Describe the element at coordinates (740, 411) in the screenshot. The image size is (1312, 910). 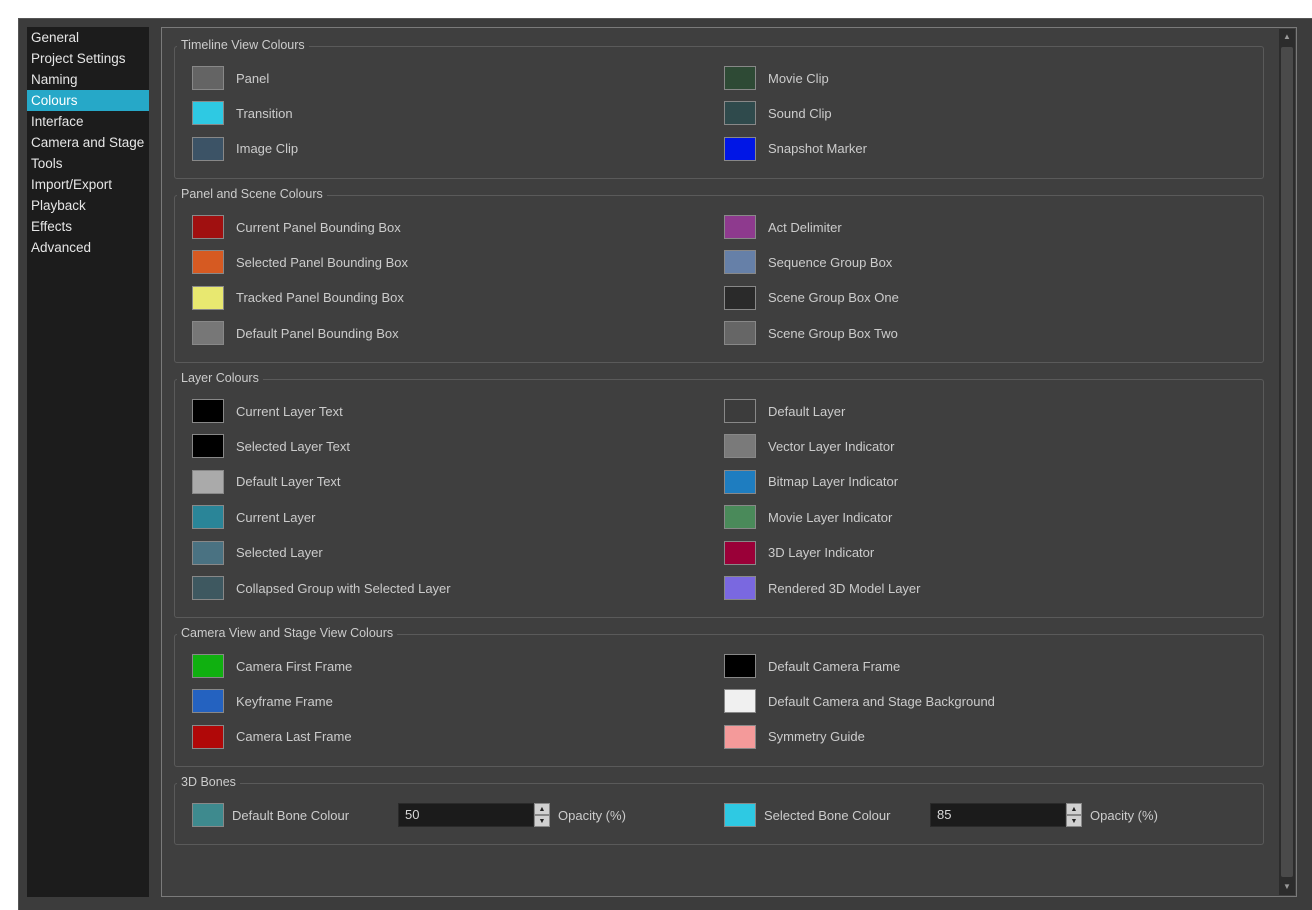
I see `default-layer-colour-swatch` at that location.